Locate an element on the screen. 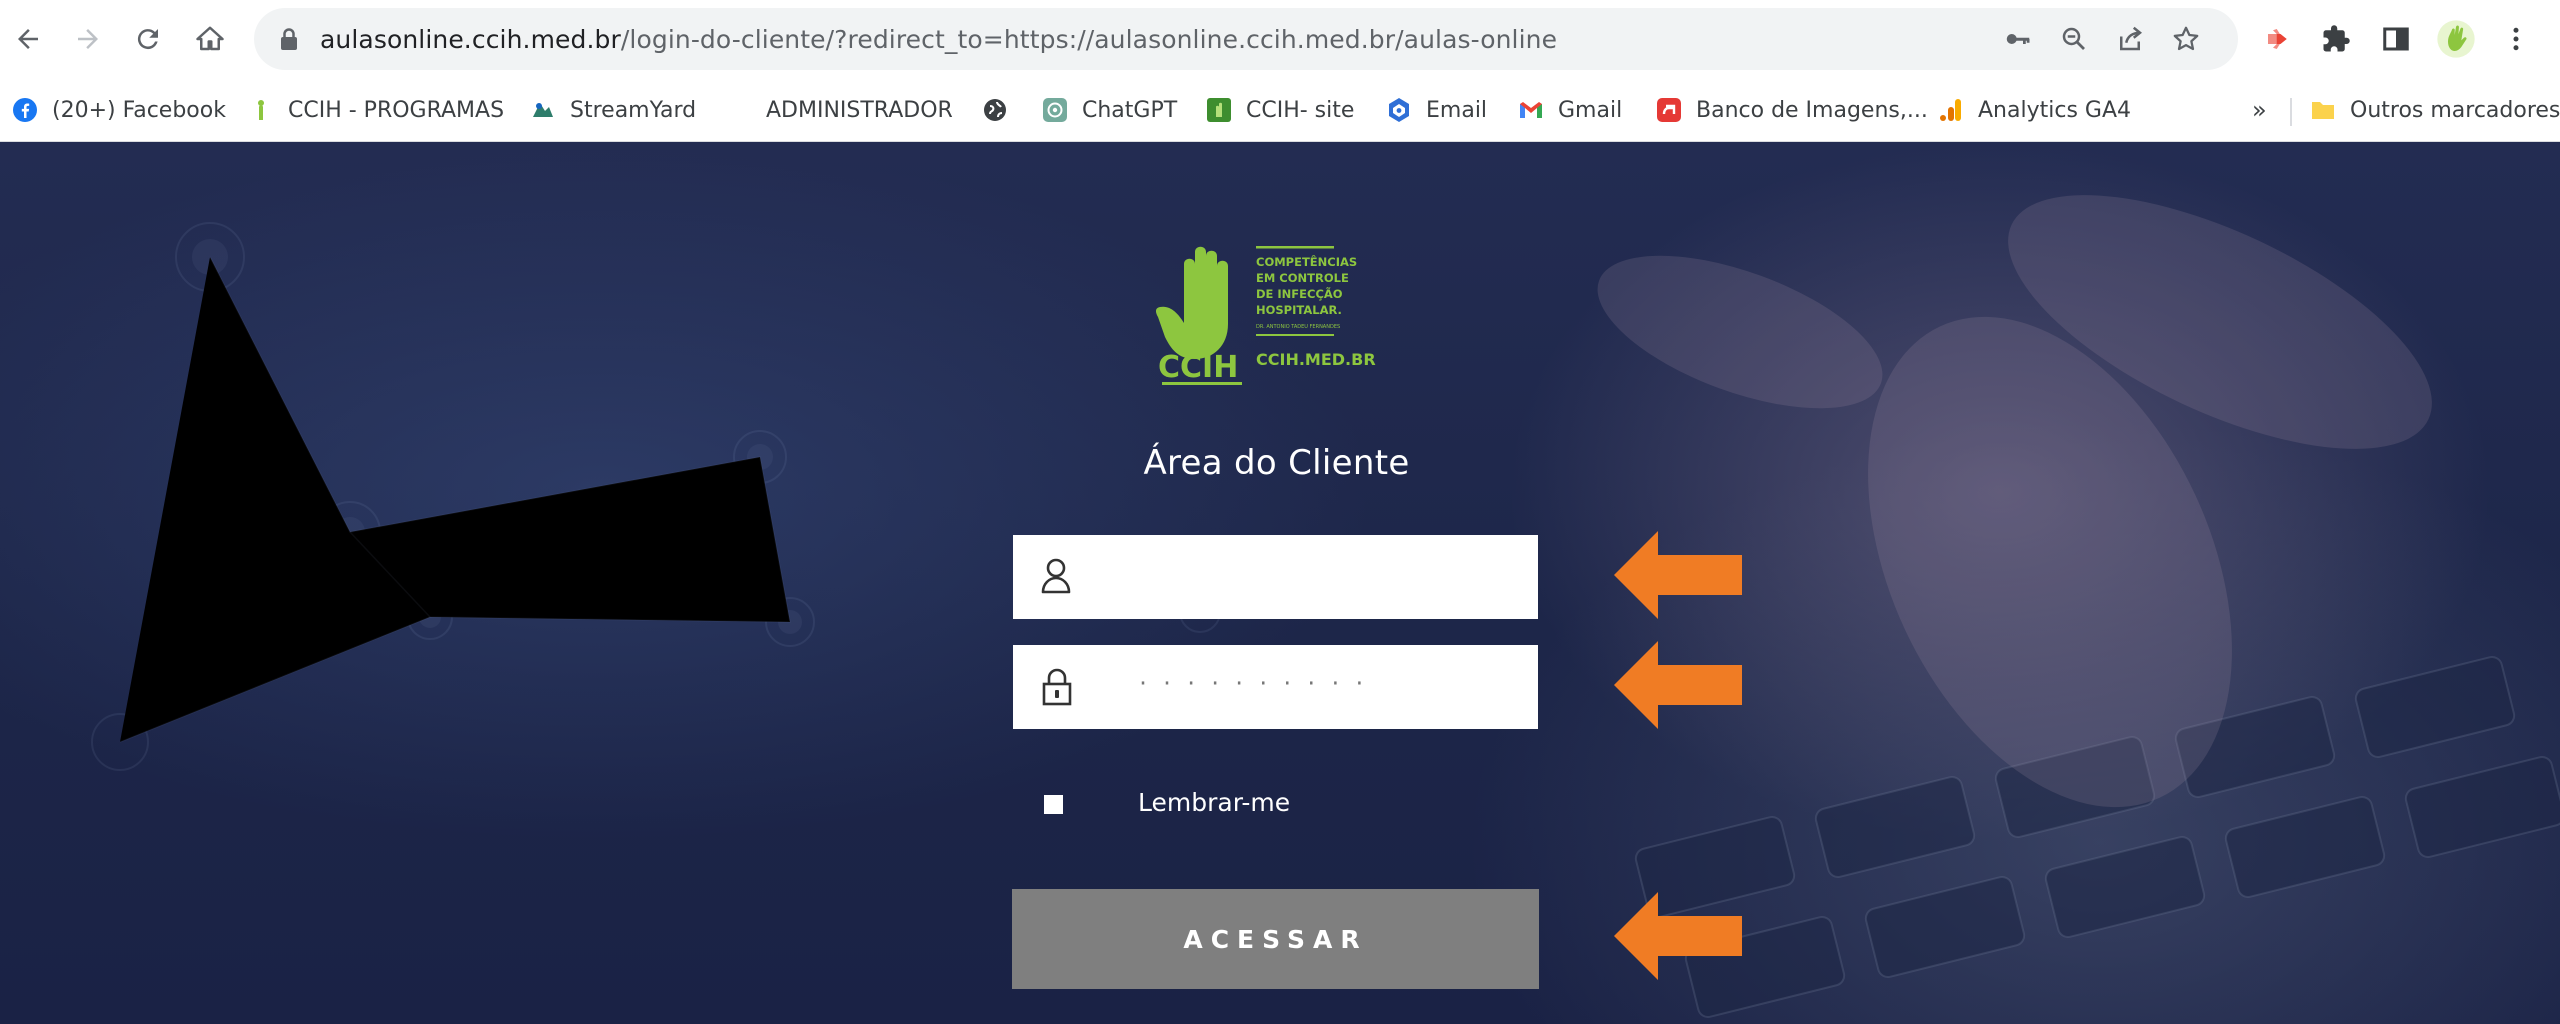  zoom-icon is located at coordinates (2074, 39).